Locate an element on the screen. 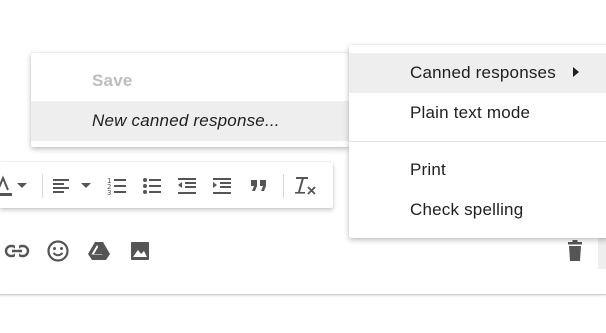 This screenshot has height=333, width=606. align-dropdown-icon is located at coordinates (86, 185).